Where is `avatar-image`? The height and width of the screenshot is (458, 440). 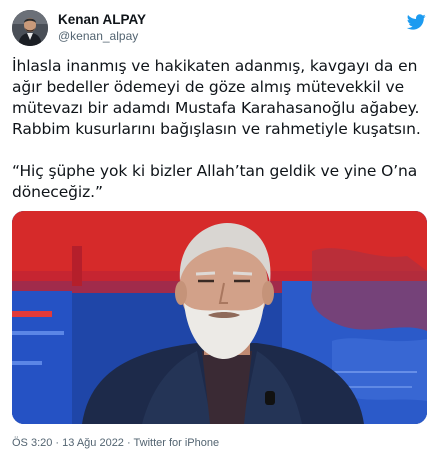
avatar-image is located at coordinates (30, 28).